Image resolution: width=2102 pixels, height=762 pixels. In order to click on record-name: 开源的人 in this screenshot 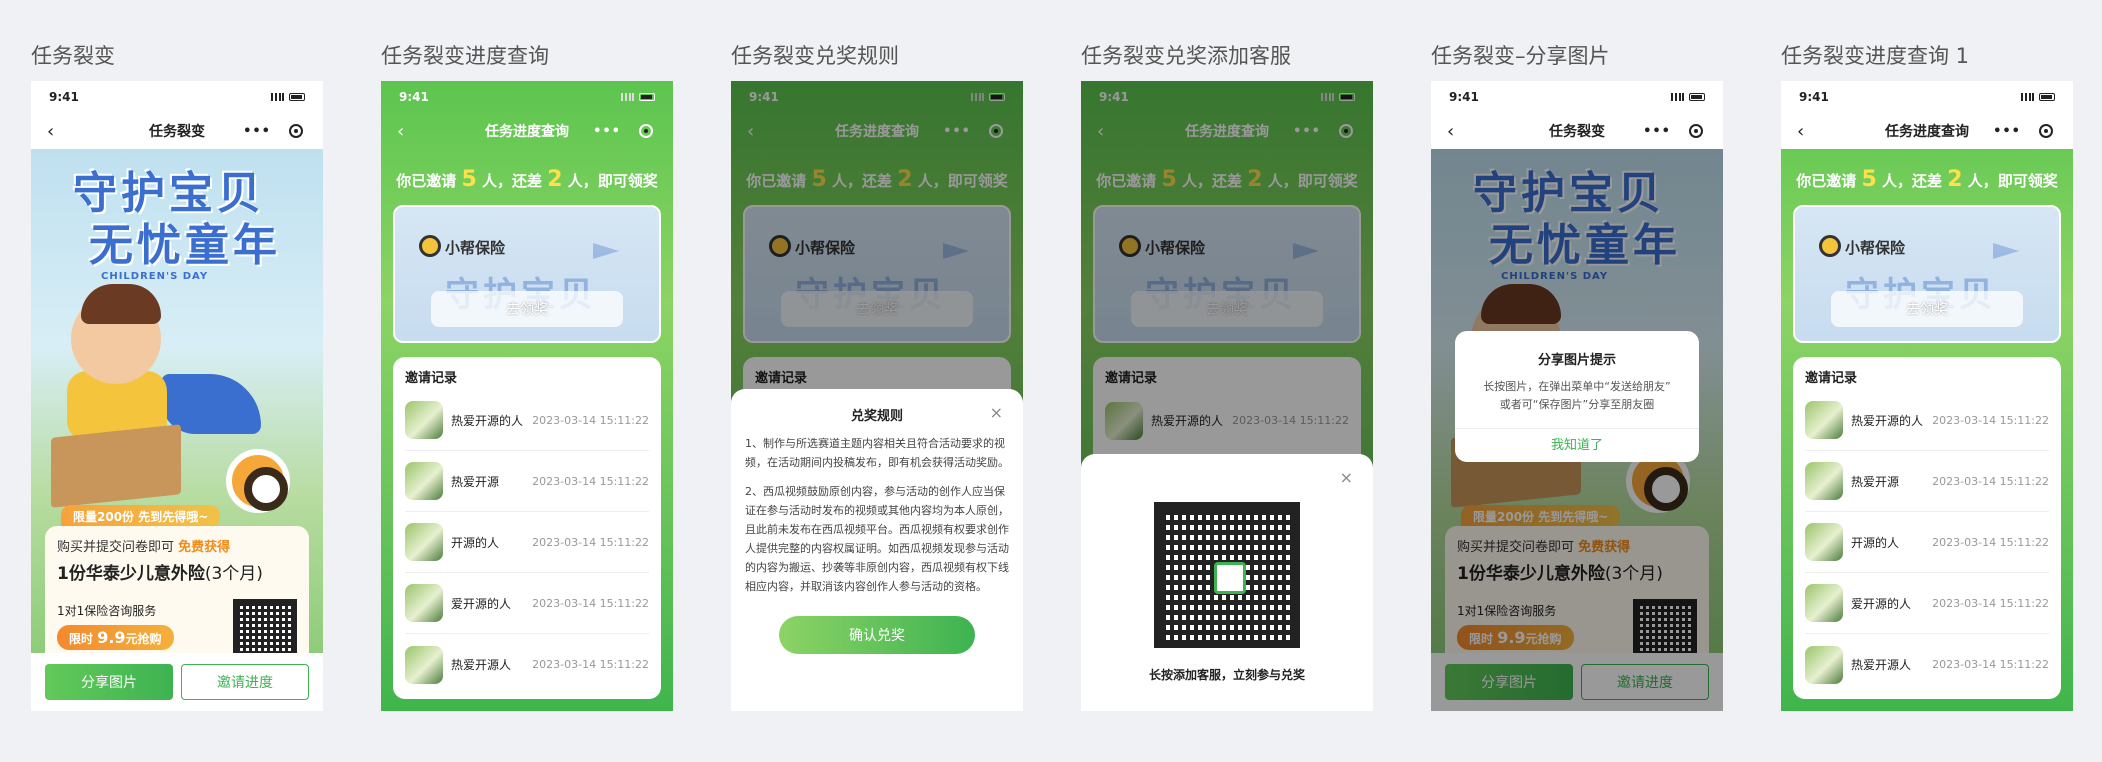, I will do `click(475, 542)`.